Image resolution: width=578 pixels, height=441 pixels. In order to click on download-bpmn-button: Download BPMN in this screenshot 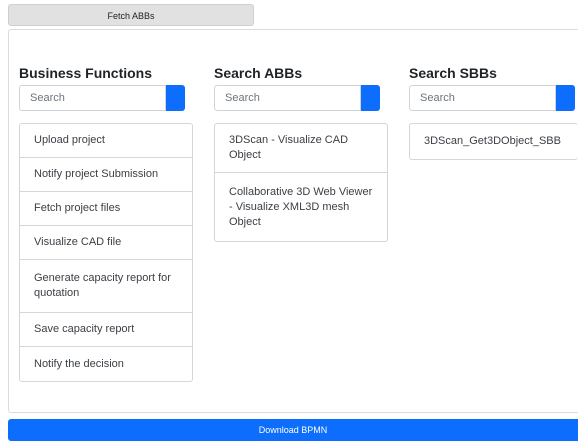, I will do `click(293, 430)`.